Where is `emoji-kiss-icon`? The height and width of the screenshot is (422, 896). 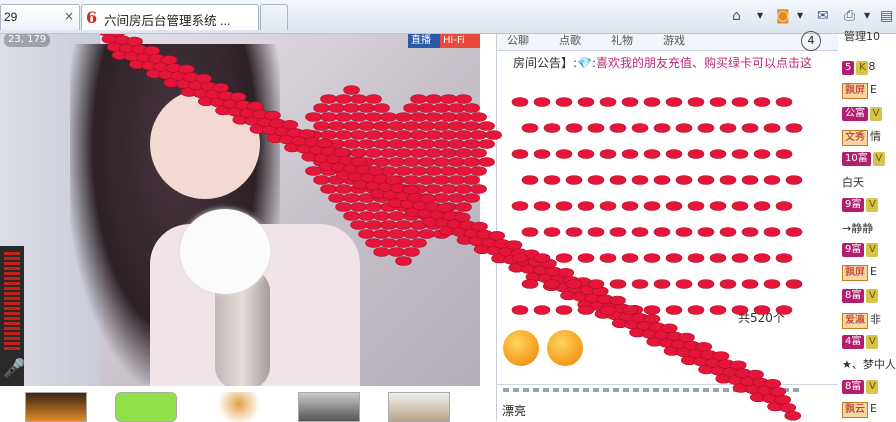
emoji-kiss-icon is located at coordinates (521, 348).